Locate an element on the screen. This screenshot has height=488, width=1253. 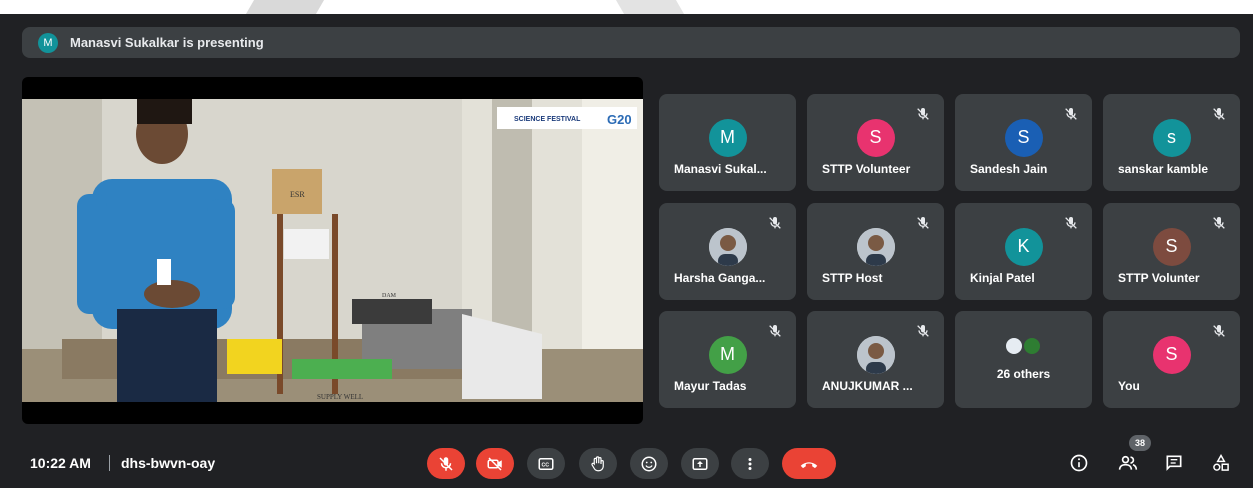
meeting-code: dhs-bwvn-oay is located at coordinates (168, 463).